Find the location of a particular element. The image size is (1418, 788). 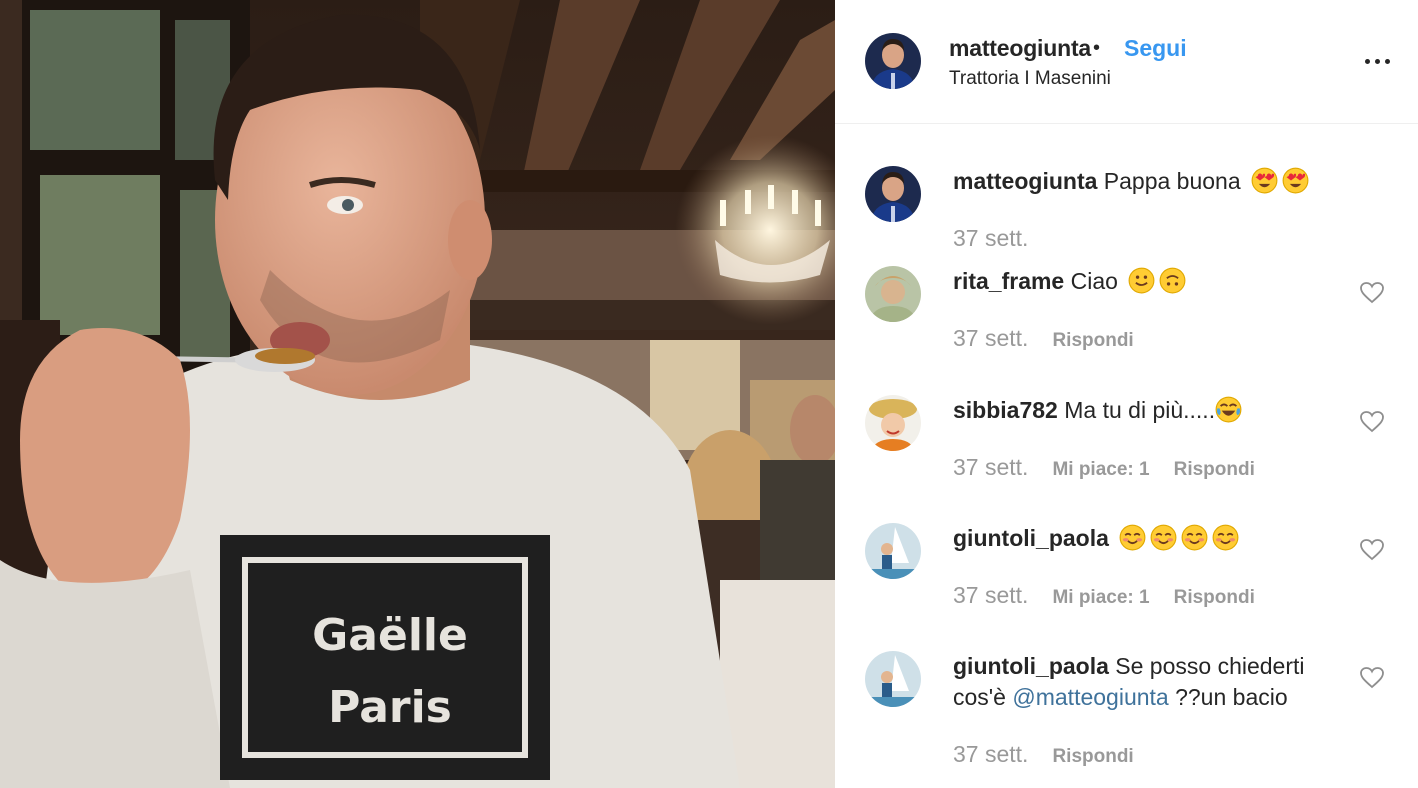

post-location: Trattoria I Masenini is located at coordinates (1030, 79).